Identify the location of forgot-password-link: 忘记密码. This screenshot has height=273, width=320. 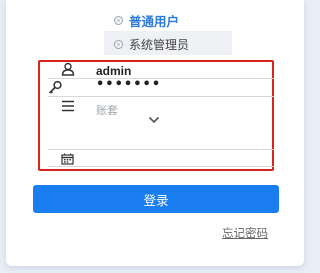
(245, 233).